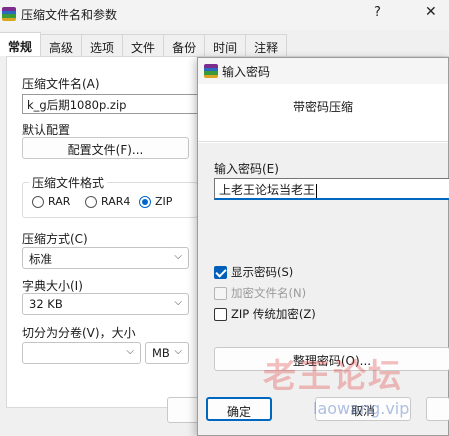 This screenshot has height=436, width=449. Describe the element at coordinates (431, 12) in the screenshot. I see `close-icon: ✕` at that location.